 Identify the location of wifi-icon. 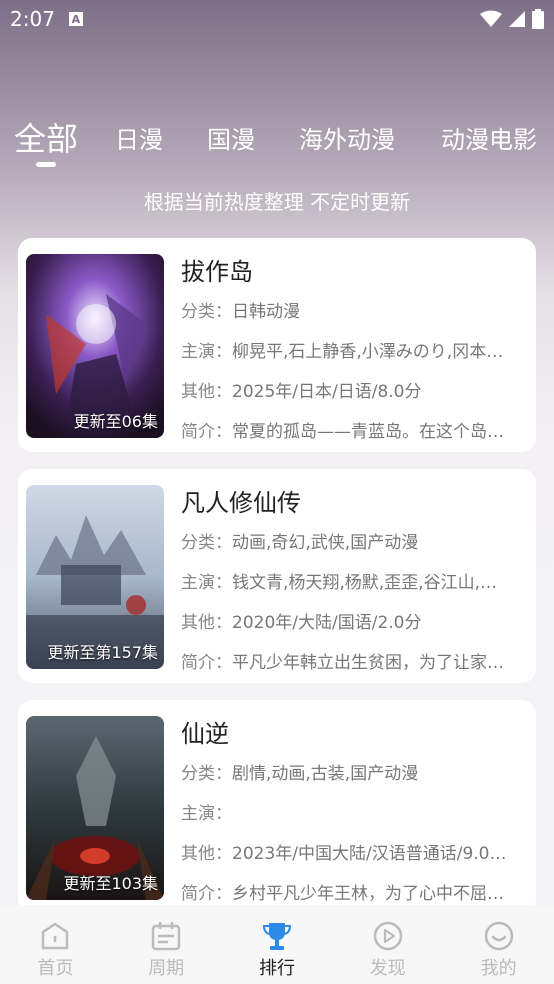
(491, 18).